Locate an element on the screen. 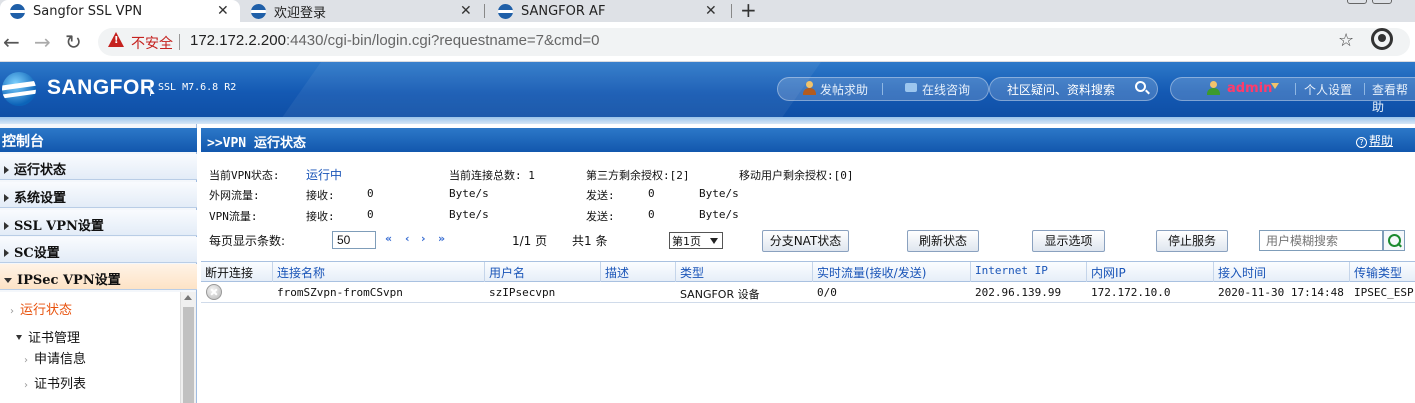 The width and height of the screenshot is (1415, 403). tab-sangfor-ssl-vpn: Sangfor SSL VPN ✕ is located at coordinates (120, 11).